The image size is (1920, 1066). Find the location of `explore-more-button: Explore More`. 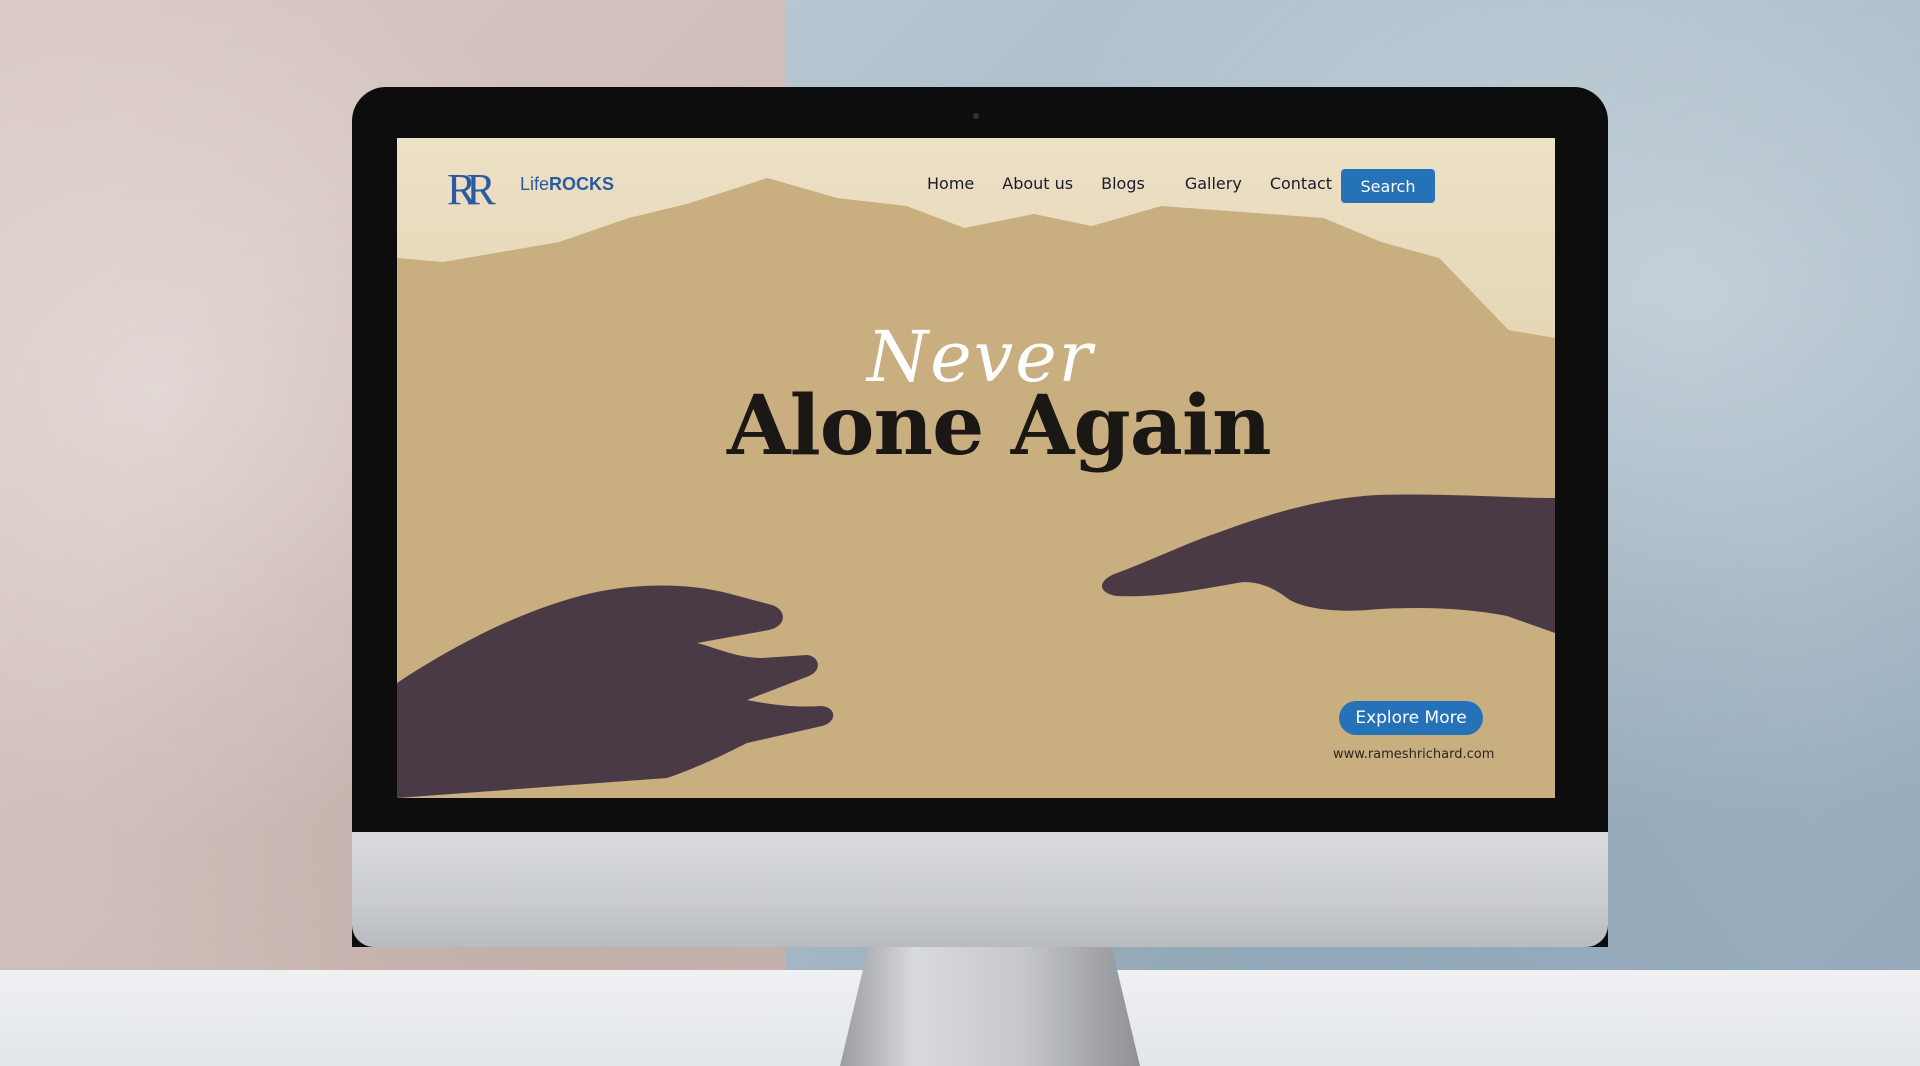

explore-more-button: Explore More is located at coordinates (1411, 718).